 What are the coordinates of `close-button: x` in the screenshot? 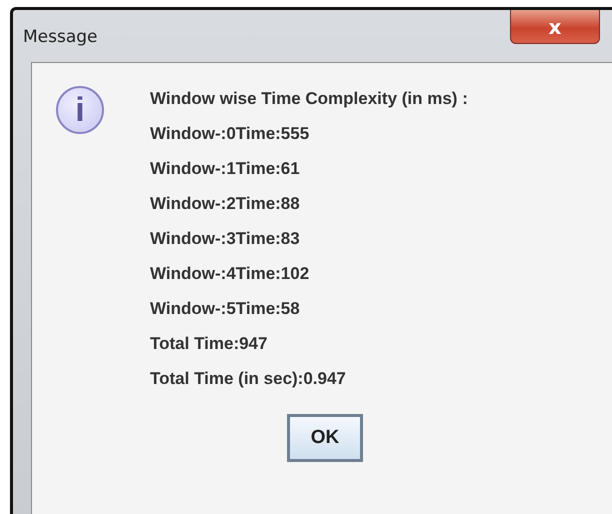 It's located at (555, 27).